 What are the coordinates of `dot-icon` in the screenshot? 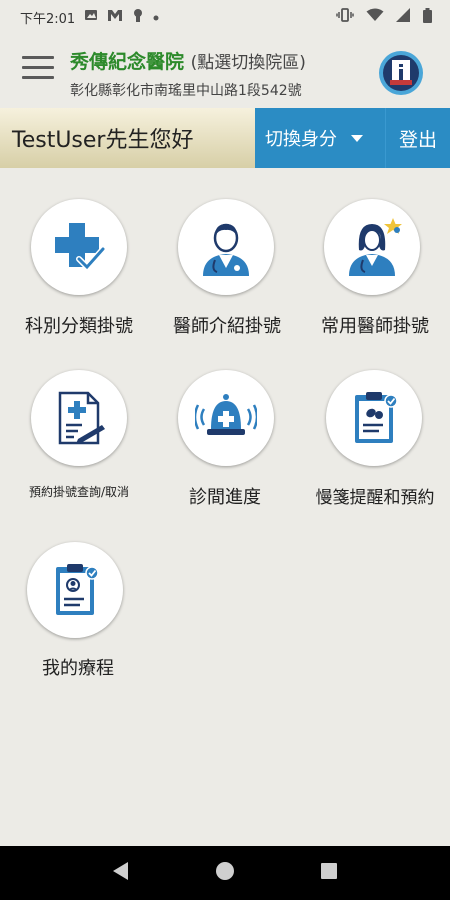 It's located at (156, 17).